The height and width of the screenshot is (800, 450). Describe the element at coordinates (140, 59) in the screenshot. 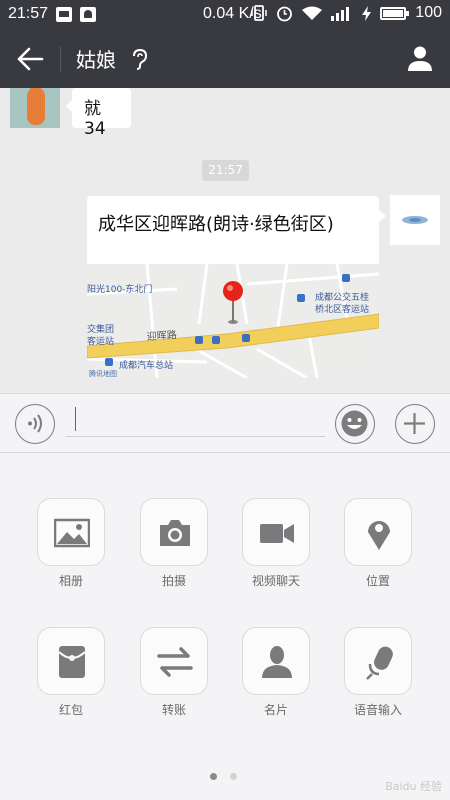

I see `ear-icon` at that location.